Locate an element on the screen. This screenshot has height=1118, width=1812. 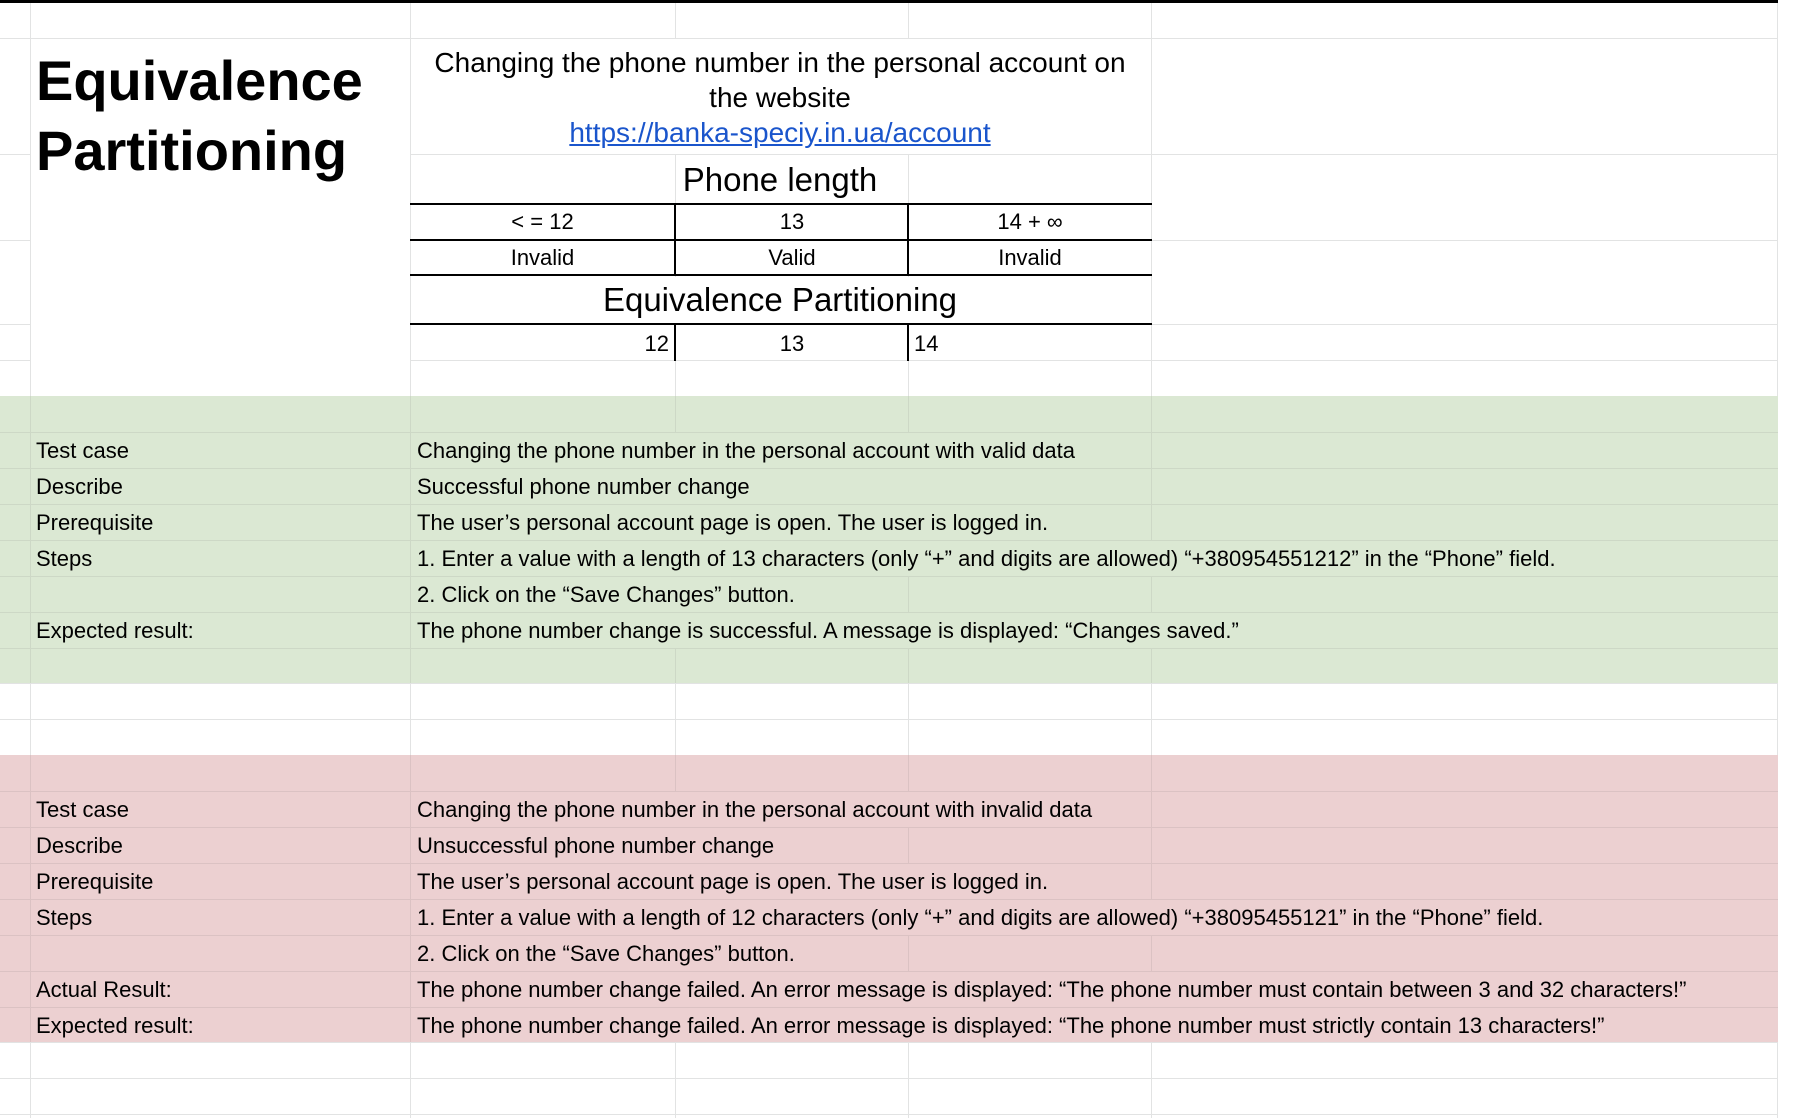
invalid-row-label: Expected result: is located at coordinates (115, 1025).